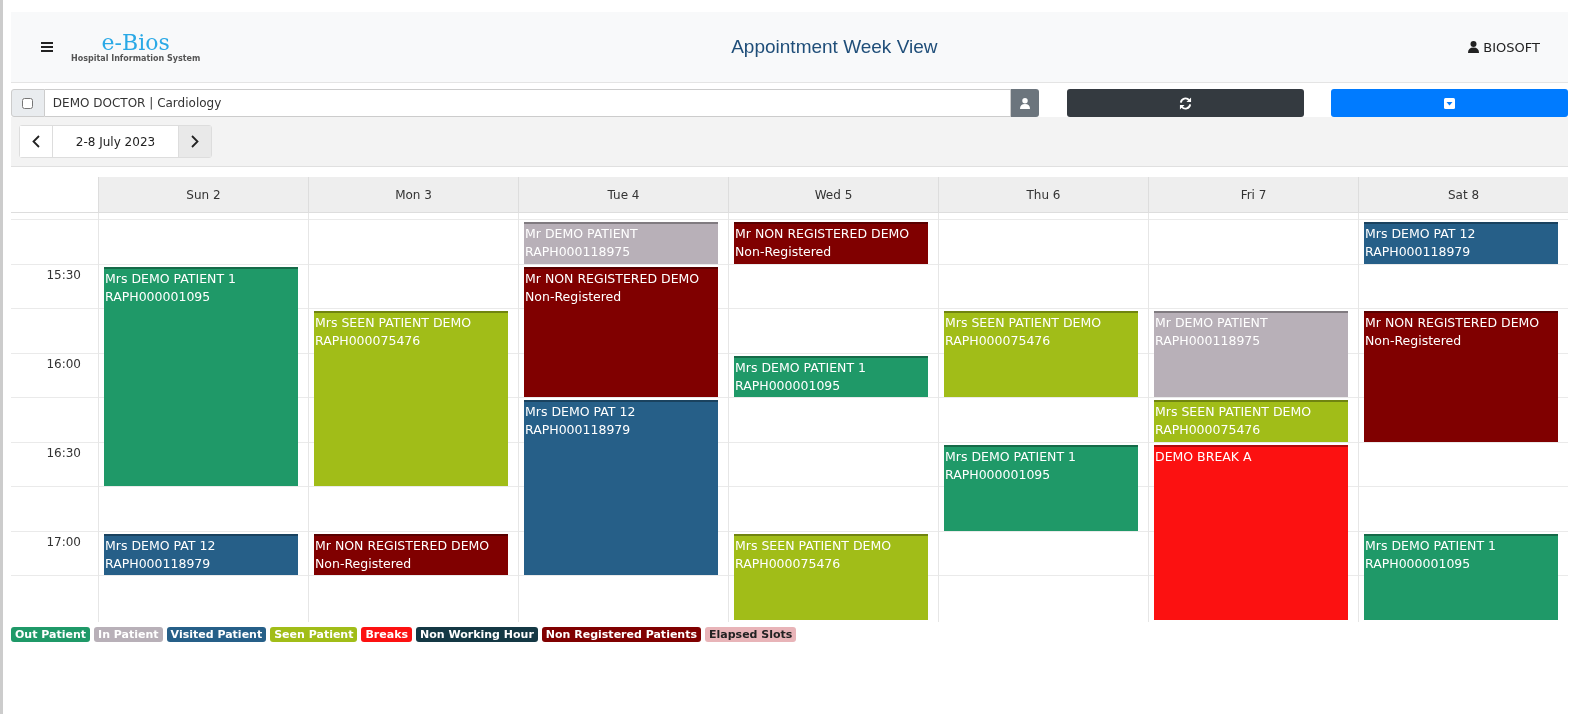  What do you see at coordinates (387, 634) in the screenshot?
I see `legend-tag: Breaks` at bounding box center [387, 634].